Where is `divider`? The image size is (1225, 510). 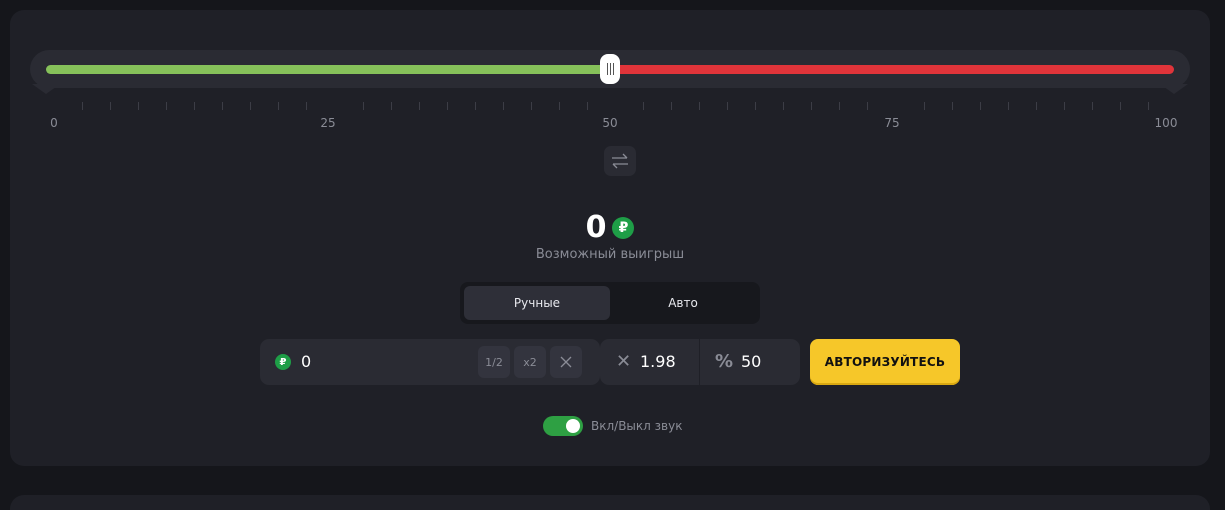 divider is located at coordinates (699, 362).